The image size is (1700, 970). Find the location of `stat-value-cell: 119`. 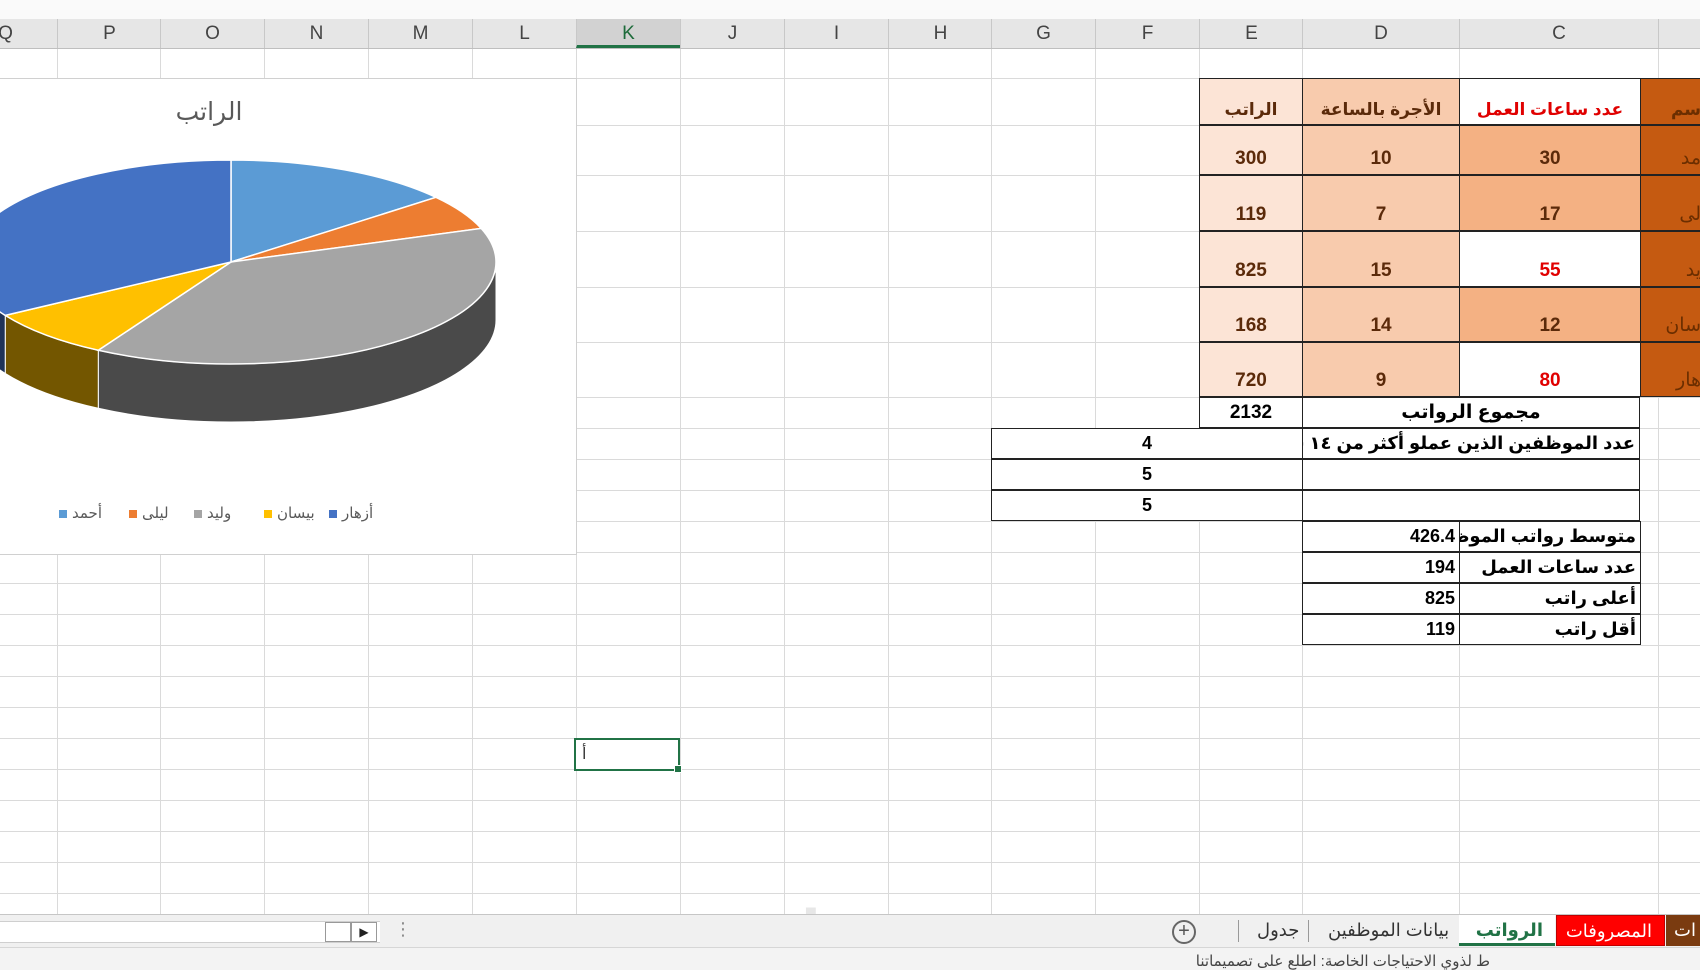

stat-value-cell: 119 is located at coordinates (1381, 629).